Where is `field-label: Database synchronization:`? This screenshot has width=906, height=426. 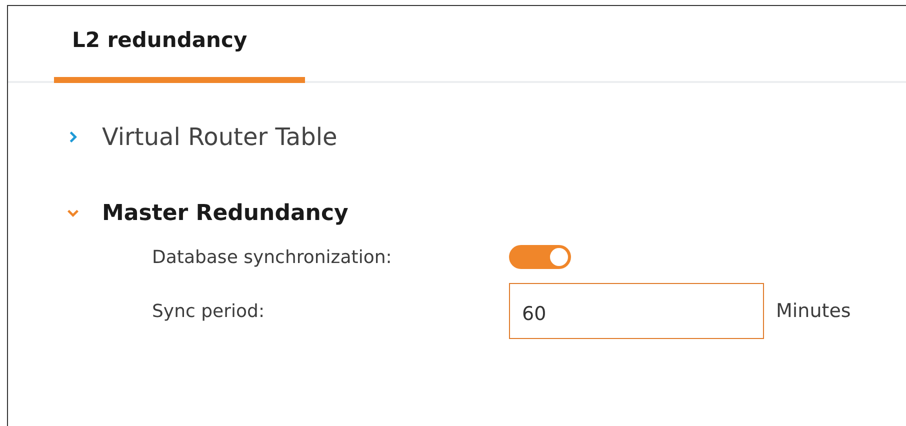
field-label: Database synchronization: is located at coordinates (272, 257).